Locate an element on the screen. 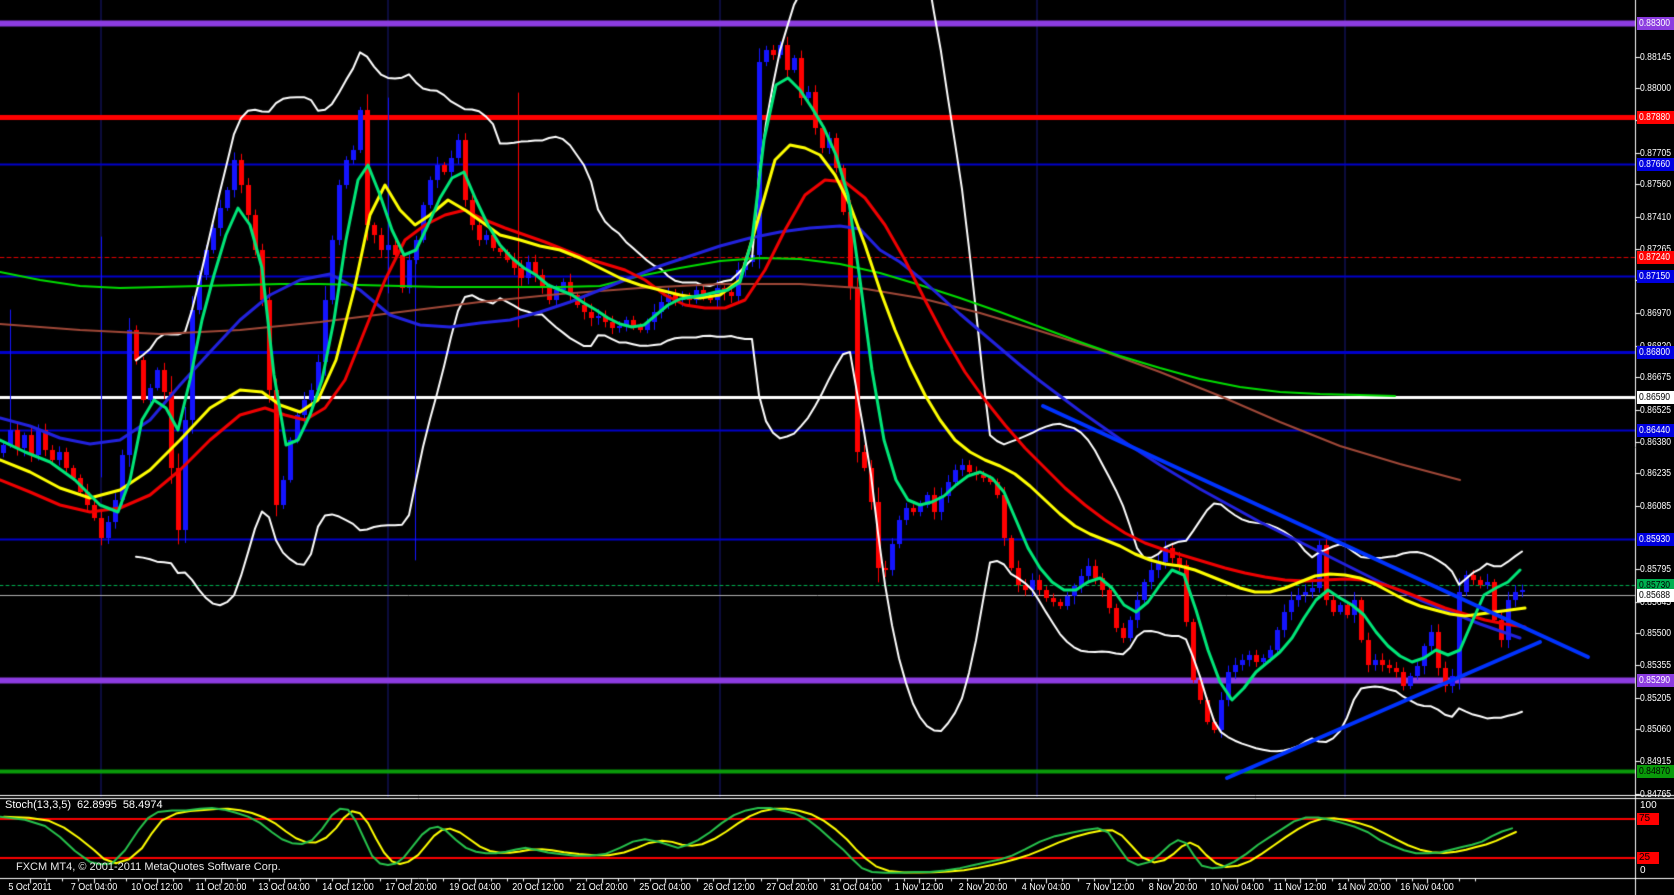  price-tick-label: 0.85500 is located at coordinates (1656, 633).